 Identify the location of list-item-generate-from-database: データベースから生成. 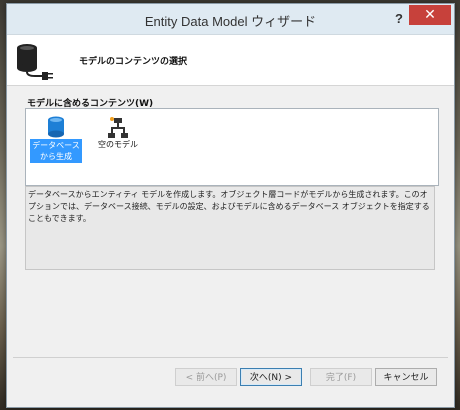
(56, 138).